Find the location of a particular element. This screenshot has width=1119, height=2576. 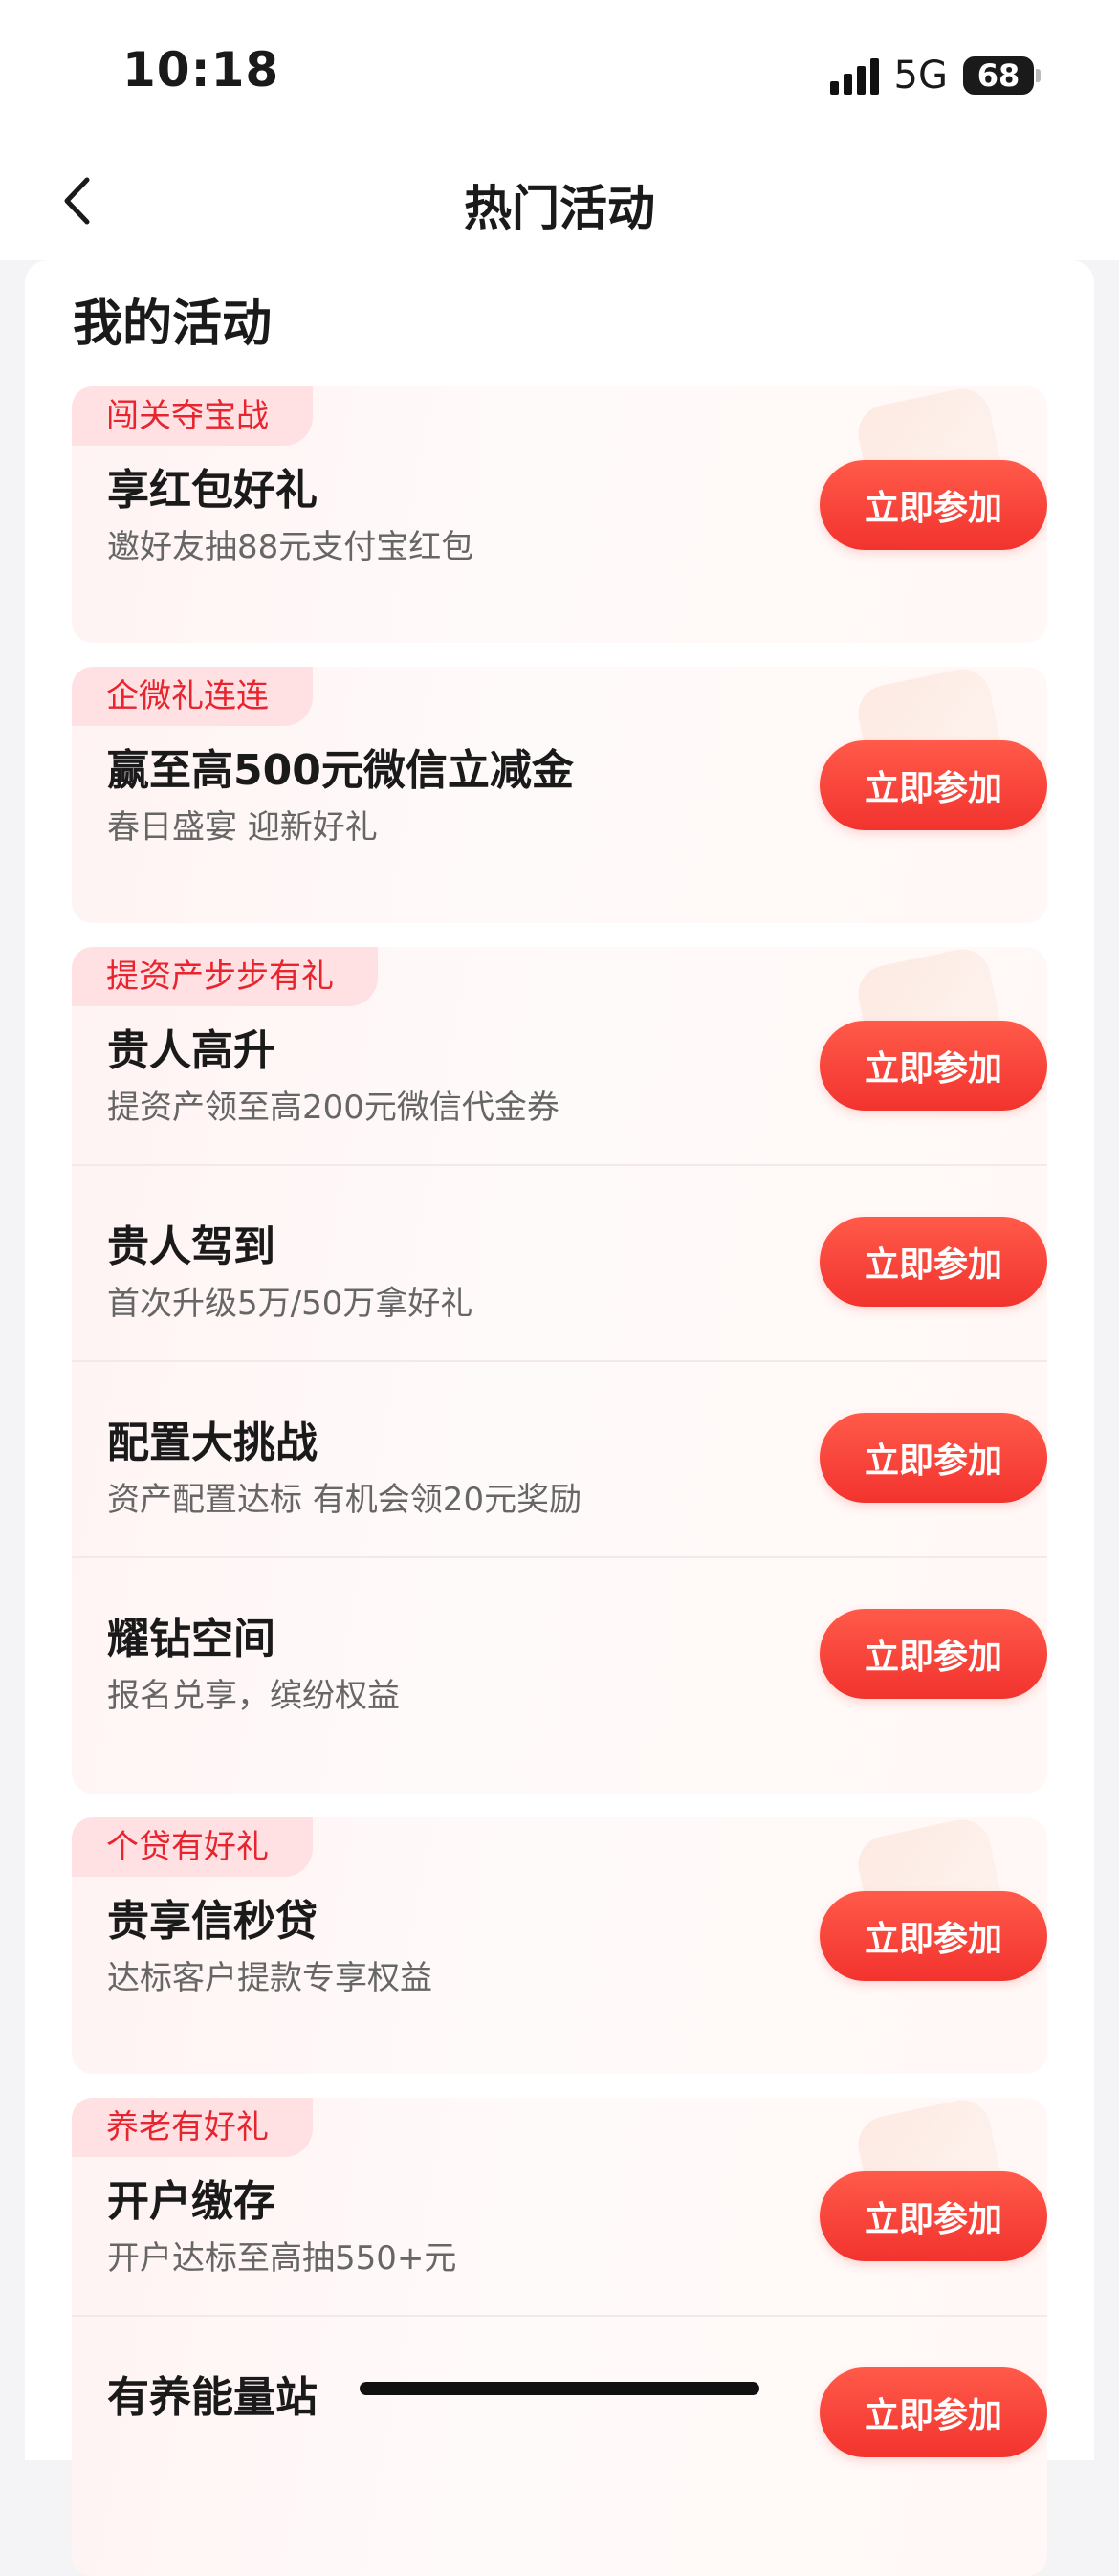

activity-title: 配置大挑战 is located at coordinates (213, 1443).